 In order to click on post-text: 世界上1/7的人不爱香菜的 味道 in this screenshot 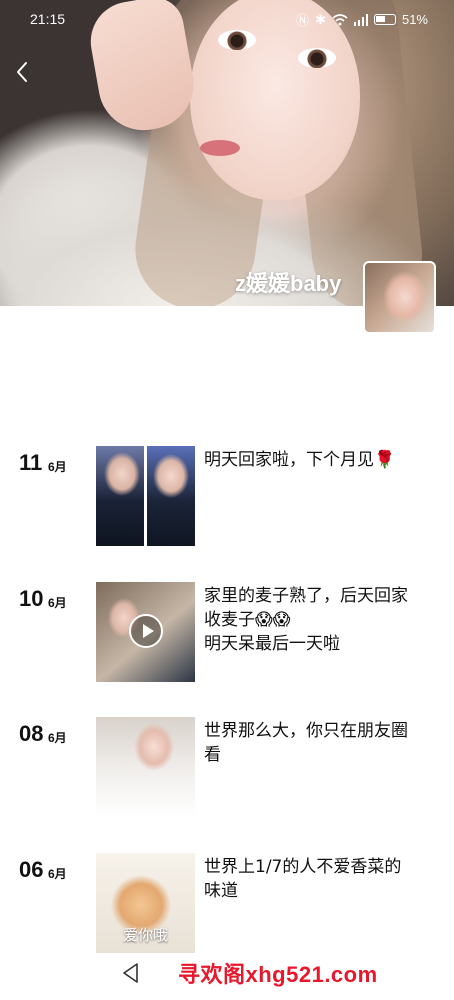, I will do `click(303, 879)`.